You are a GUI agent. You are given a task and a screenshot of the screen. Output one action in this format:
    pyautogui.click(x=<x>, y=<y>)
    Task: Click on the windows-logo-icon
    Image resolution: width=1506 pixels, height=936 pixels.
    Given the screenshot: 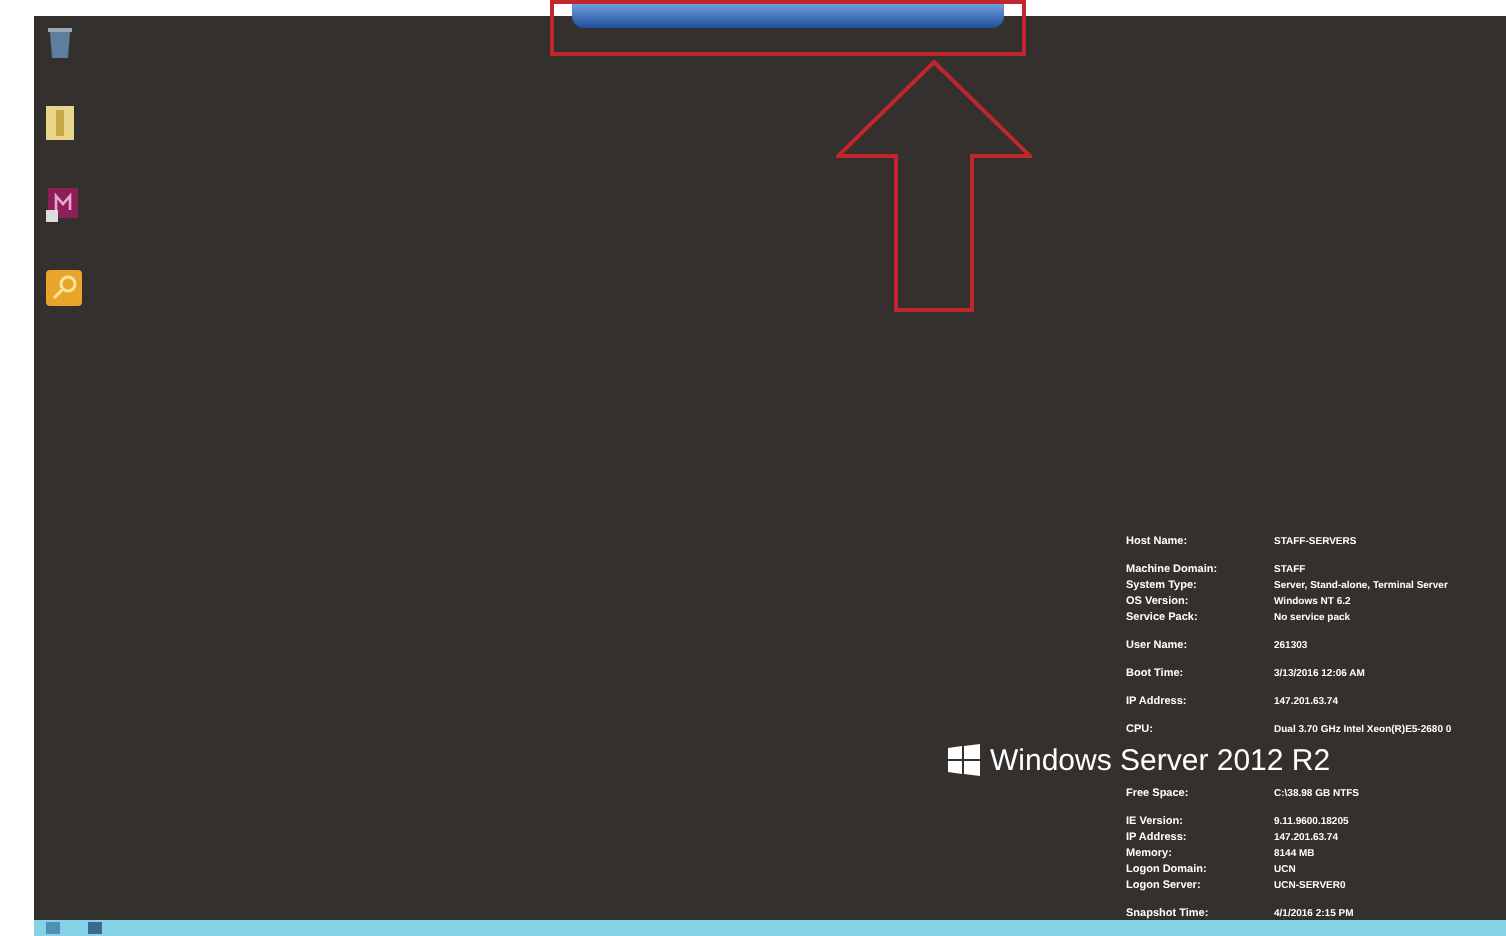 What is the action you would take?
    pyautogui.click(x=964, y=760)
    